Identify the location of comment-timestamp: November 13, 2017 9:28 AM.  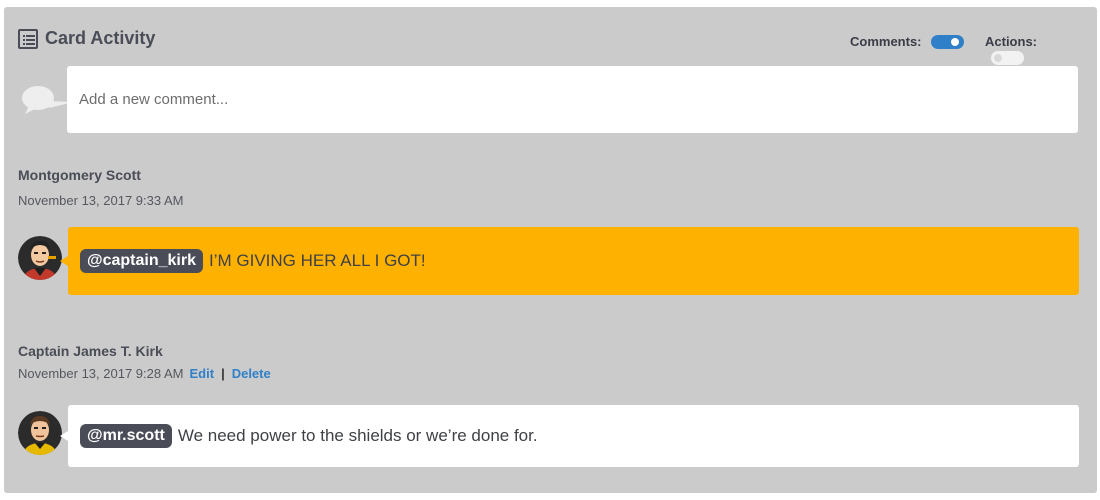
(101, 373).